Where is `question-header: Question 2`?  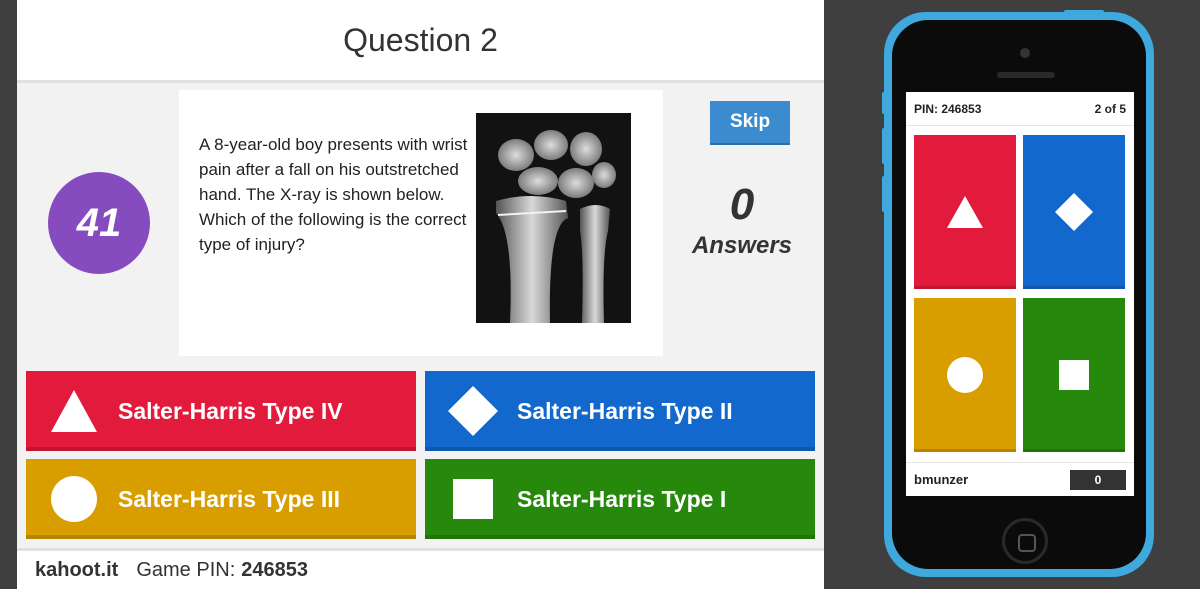 question-header: Question 2 is located at coordinates (420, 41).